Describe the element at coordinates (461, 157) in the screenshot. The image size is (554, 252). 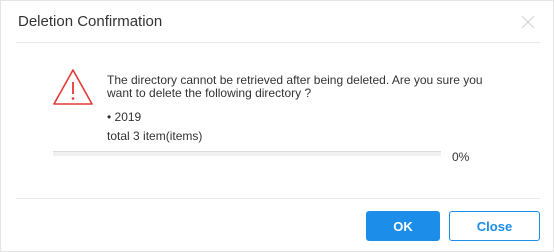
I see `progress-percent: 0%` at that location.